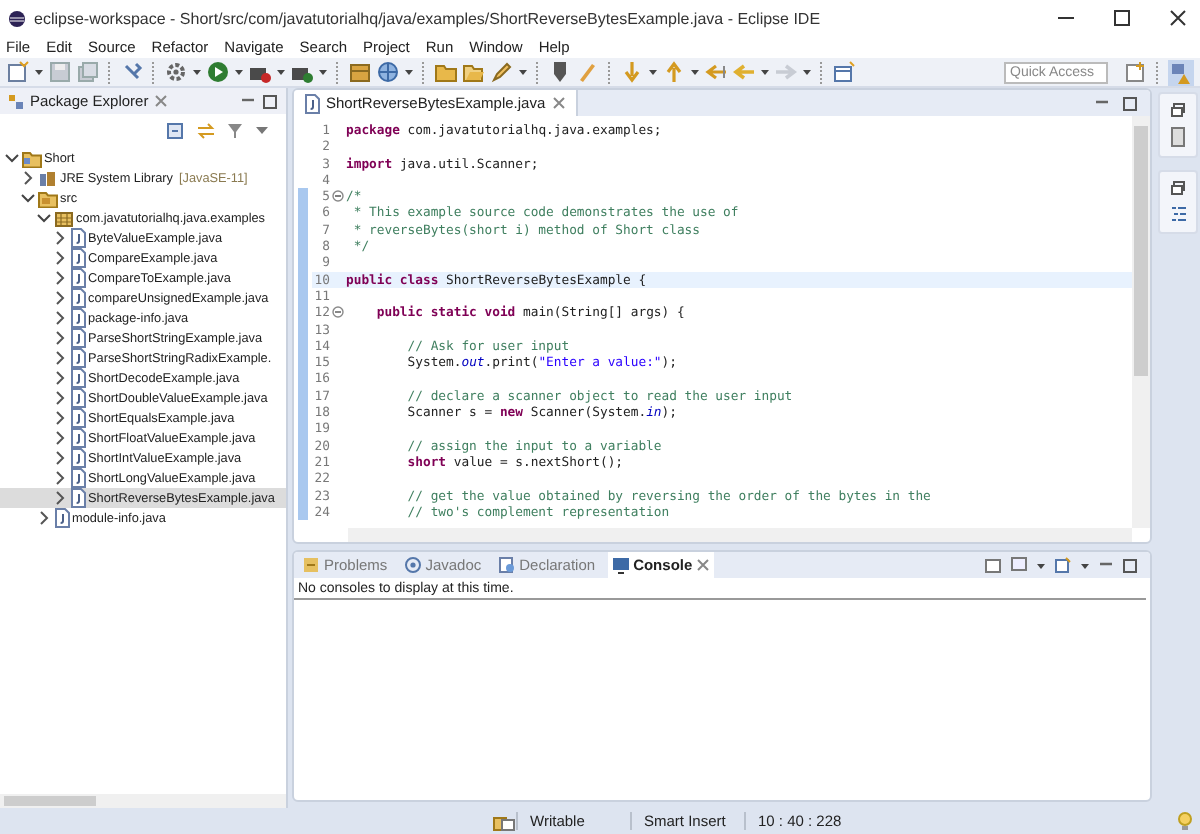 The width and height of the screenshot is (1200, 834). Describe the element at coordinates (620, 565) in the screenshot. I see `monitor-icon` at that location.